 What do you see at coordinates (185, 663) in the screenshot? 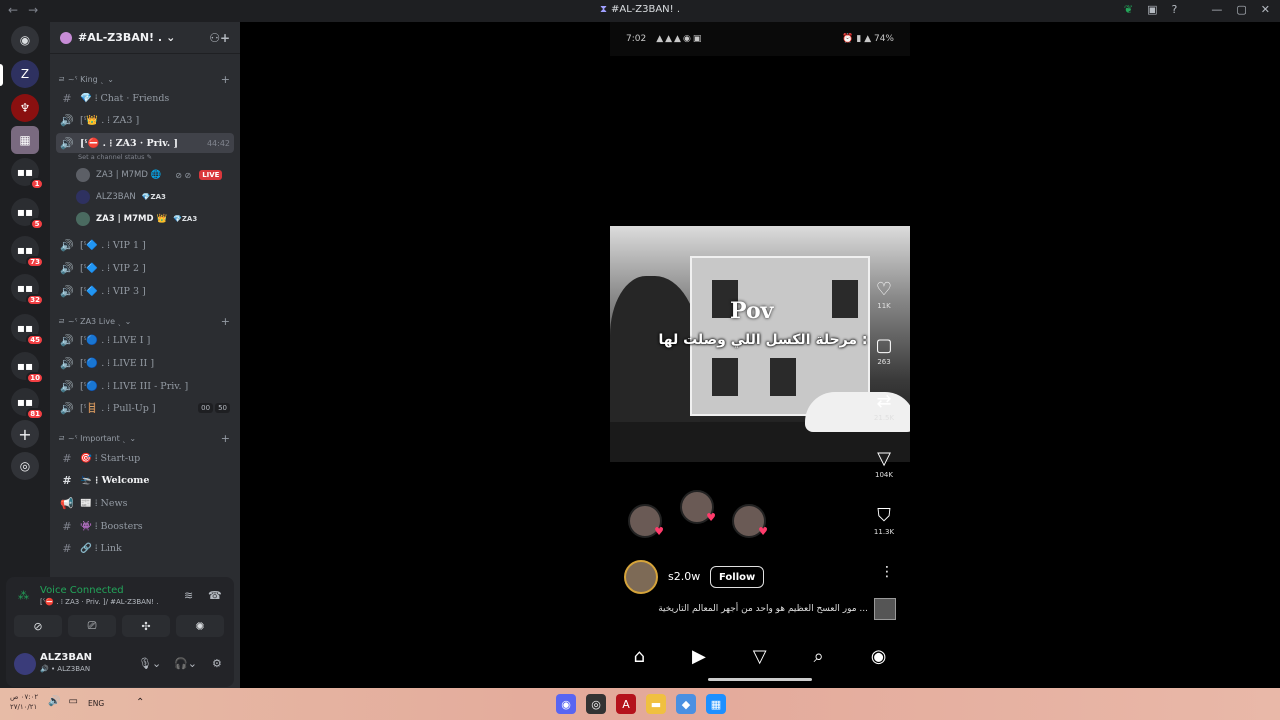
I see `headphones-icon: 🎧⌄` at bounding box center [185, 663].